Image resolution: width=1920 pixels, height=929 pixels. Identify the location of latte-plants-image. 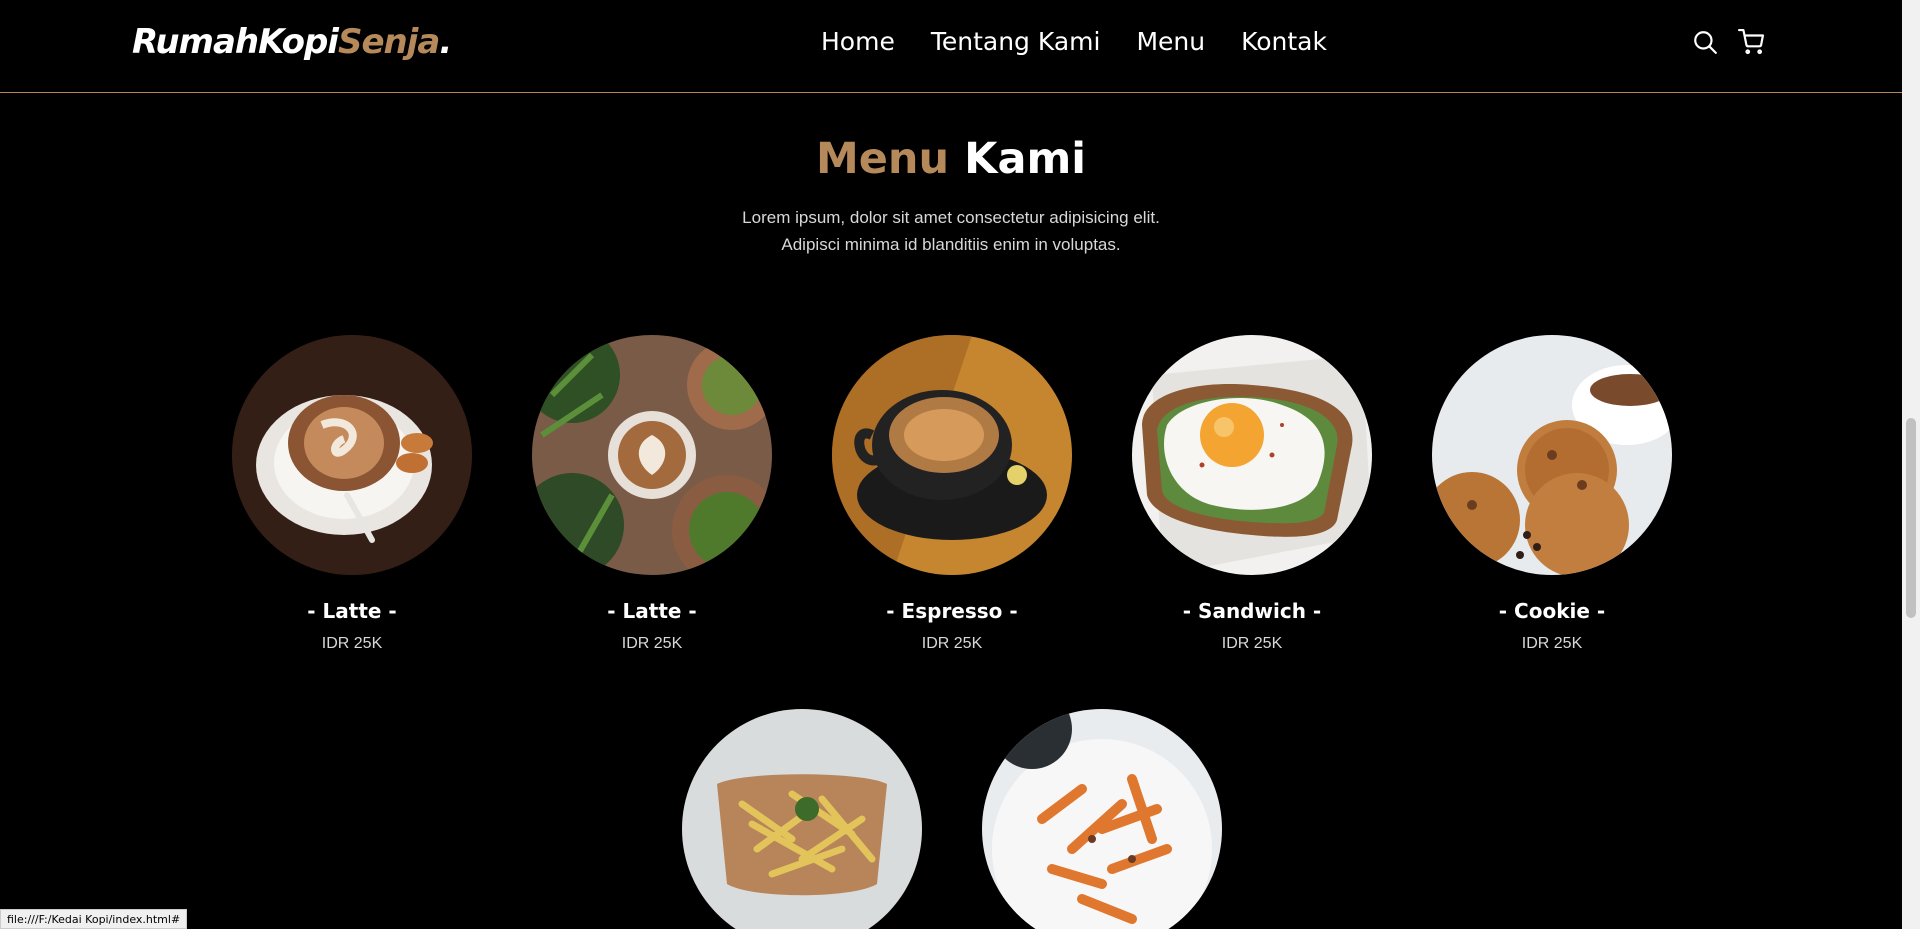
(652, 455).